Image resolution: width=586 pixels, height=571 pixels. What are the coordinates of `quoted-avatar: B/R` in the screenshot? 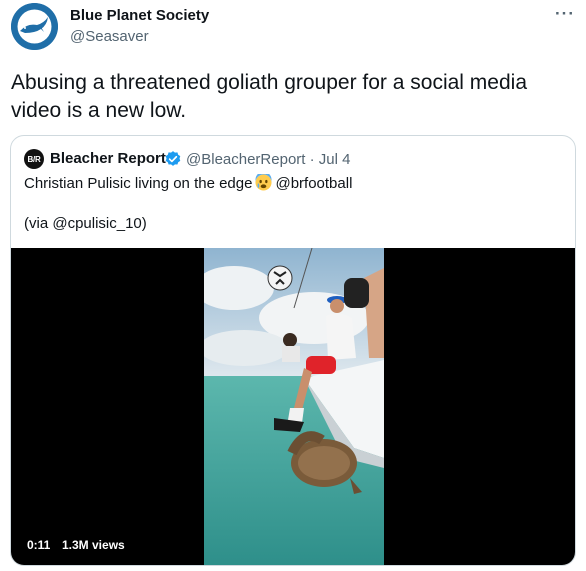 It's located at (34, 159).